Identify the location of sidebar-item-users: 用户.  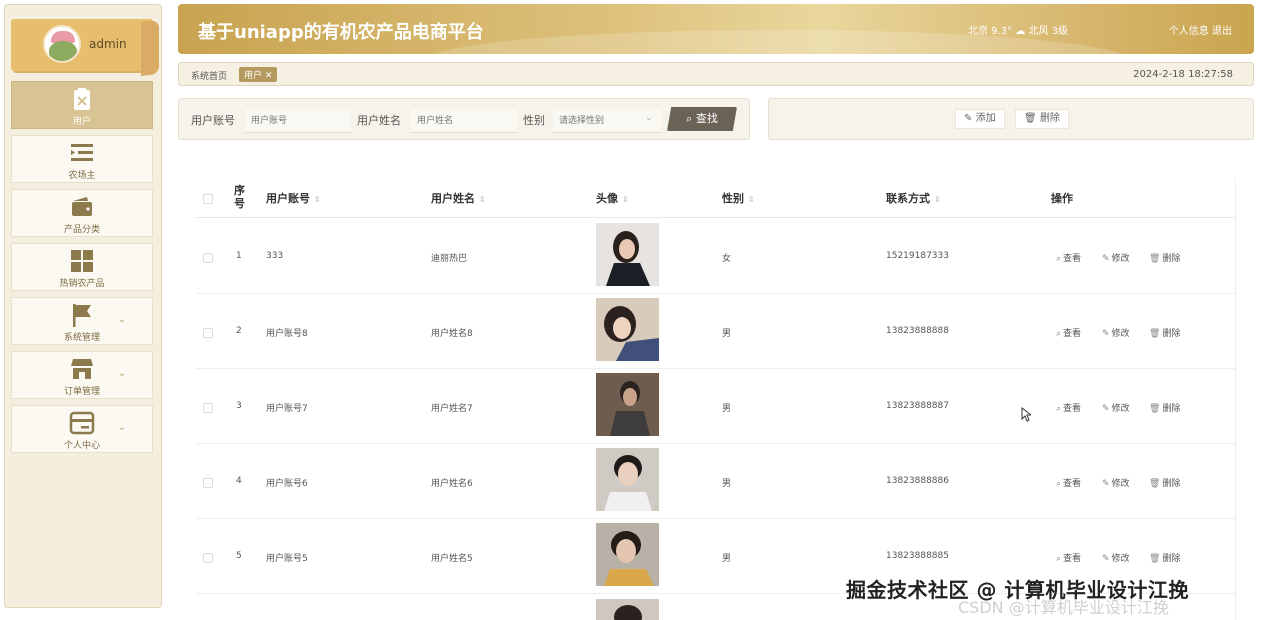
(82, 105).